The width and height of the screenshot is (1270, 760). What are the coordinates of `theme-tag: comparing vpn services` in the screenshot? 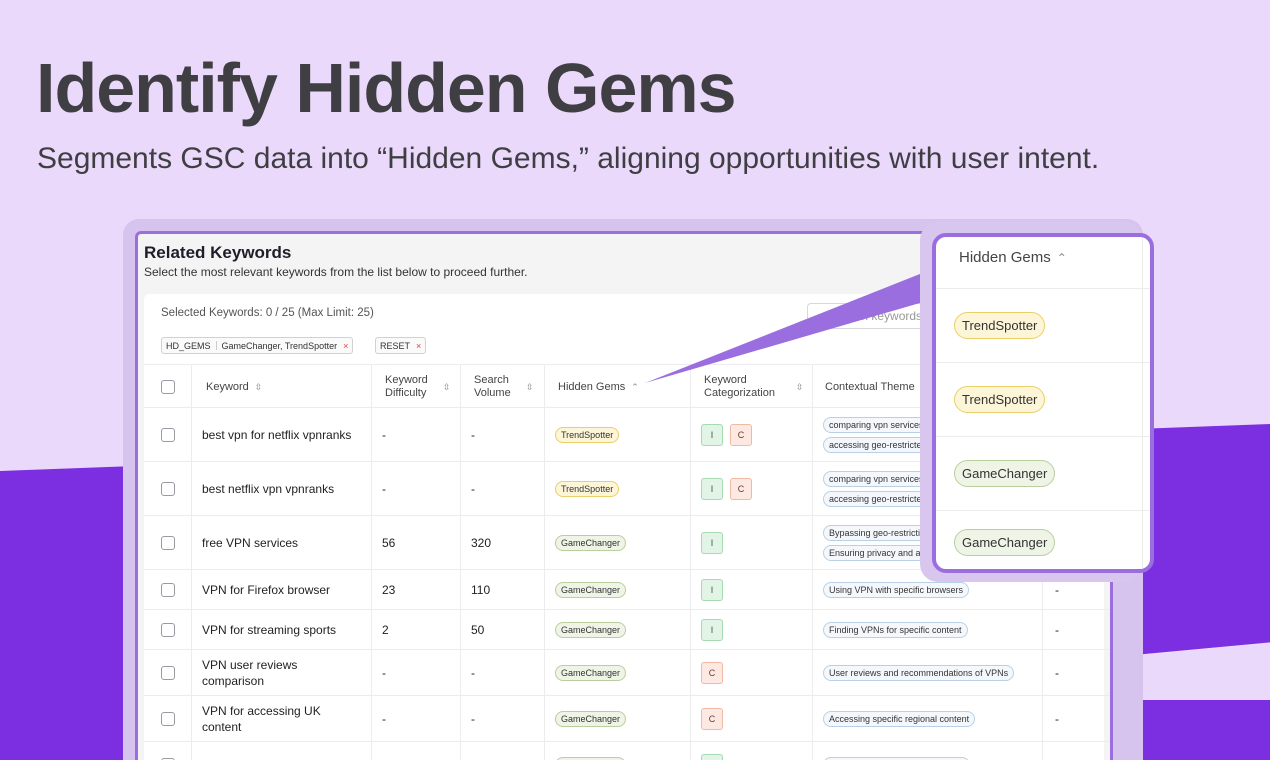 It's located at (876, 424).